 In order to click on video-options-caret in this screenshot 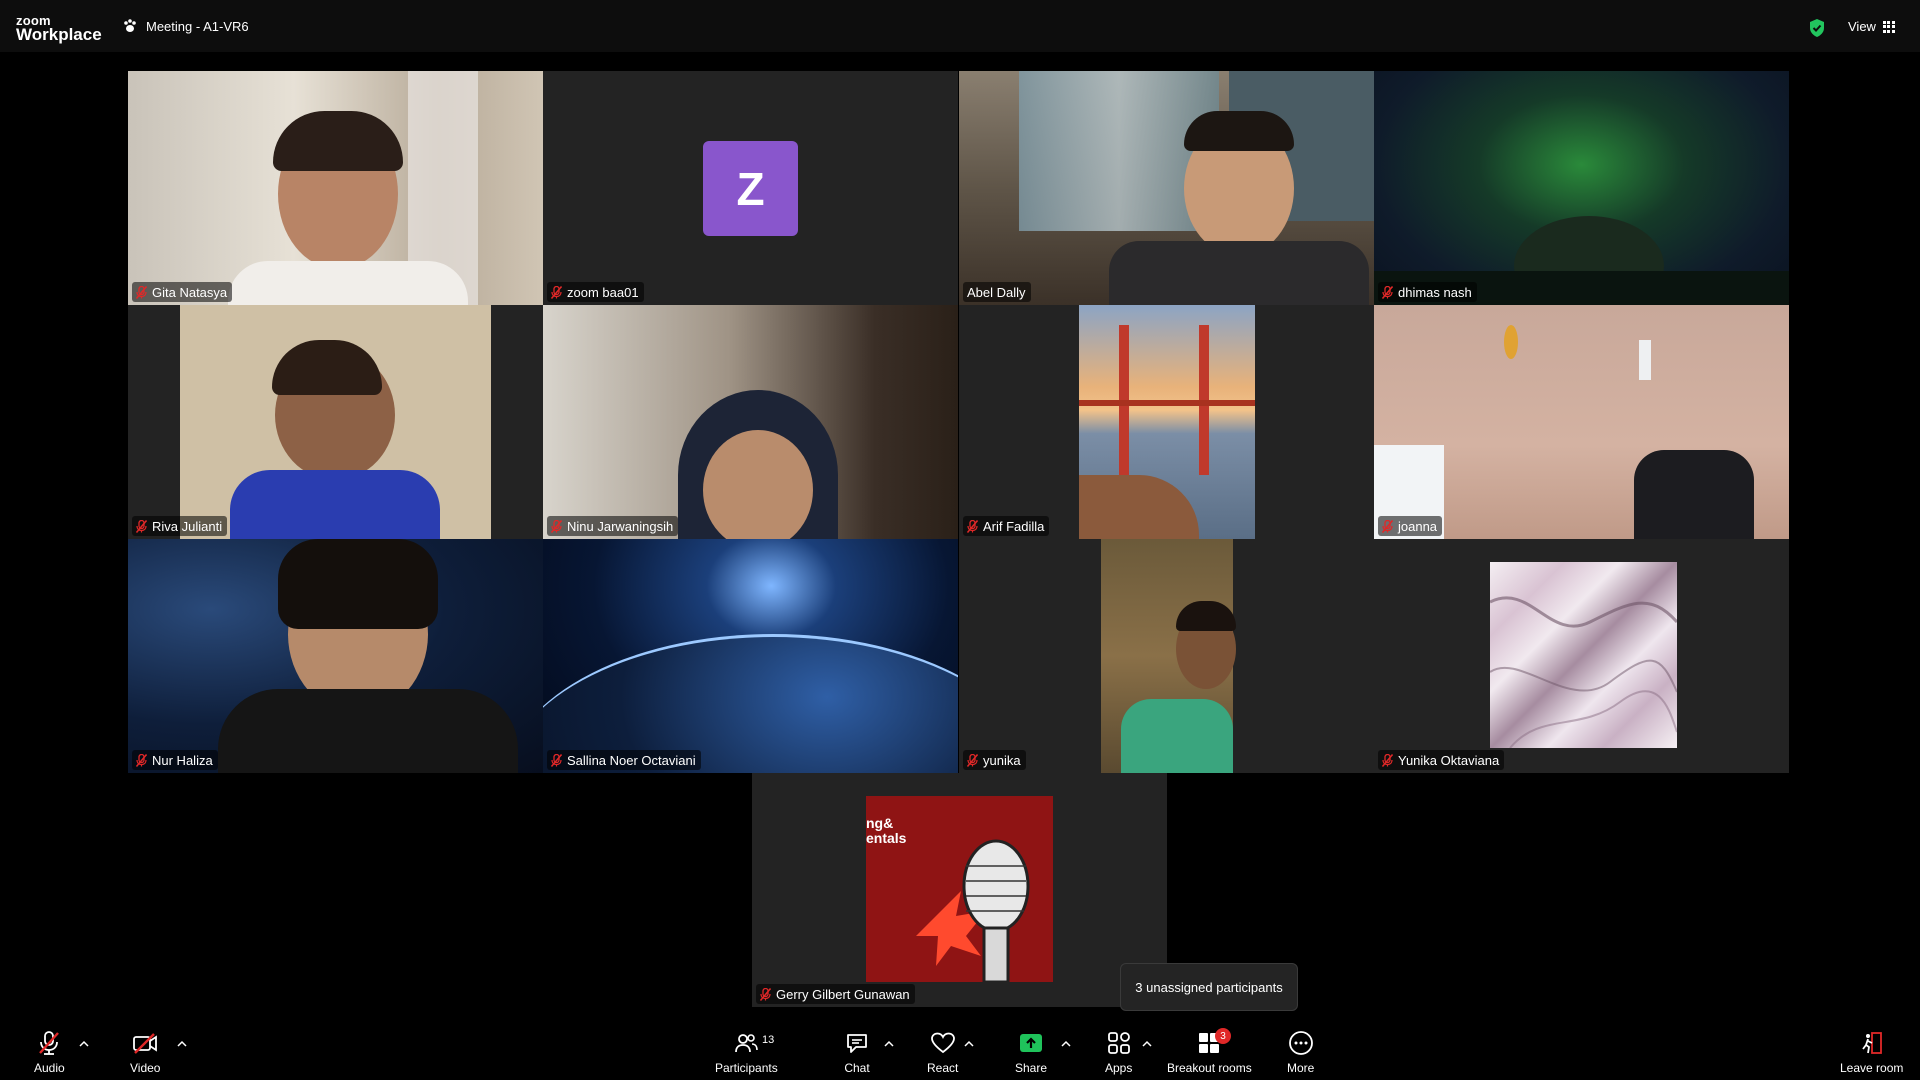, I will do `click(182, 1044)`.